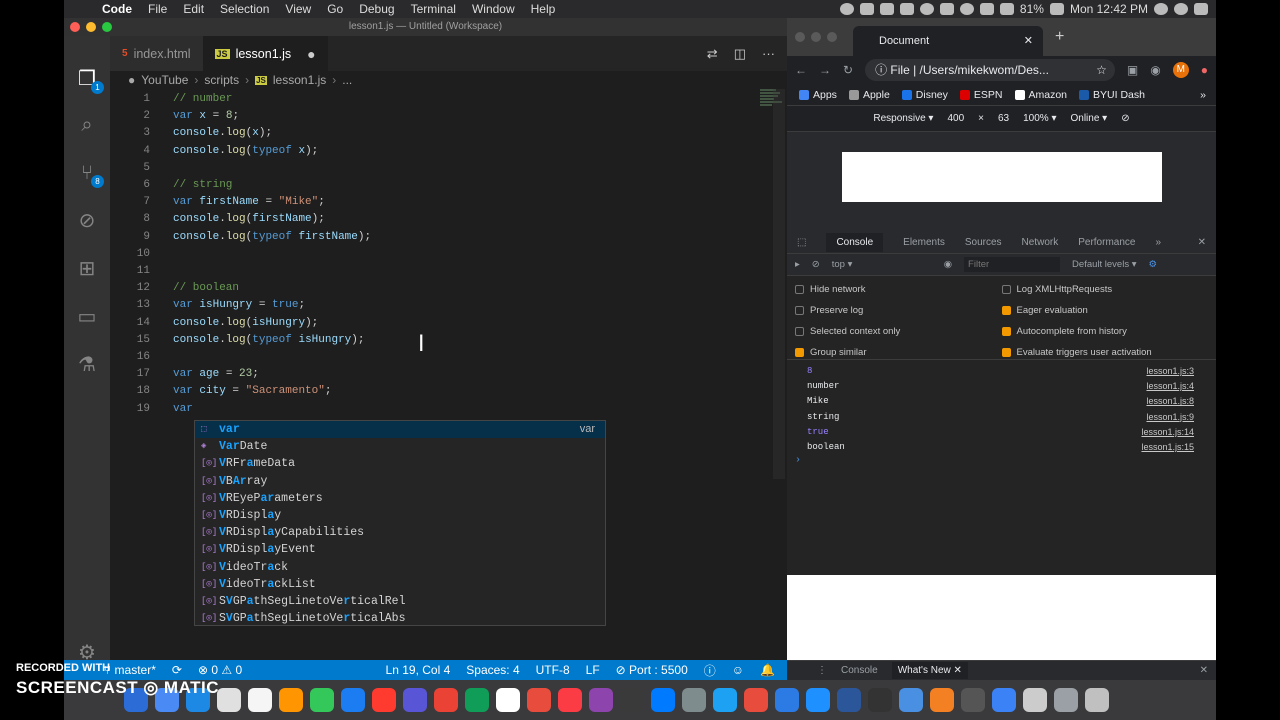 This screenshot has width=1280, height=720. Describe the element at coordinates (244, 9) in the screenshot. I see `menu-selection: Selection` at that location.